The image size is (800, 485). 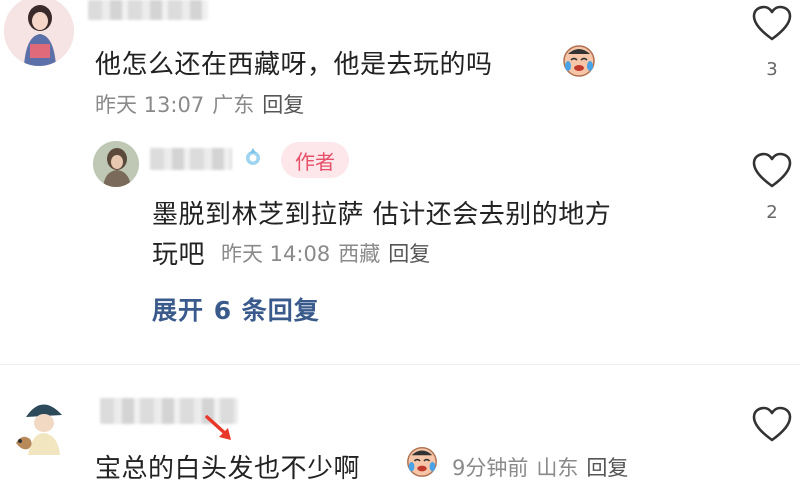 What do you see at coordinates (359, 254) in the screenshot?
I see `reply-location: 西藏` at bounding box center [359, 254].